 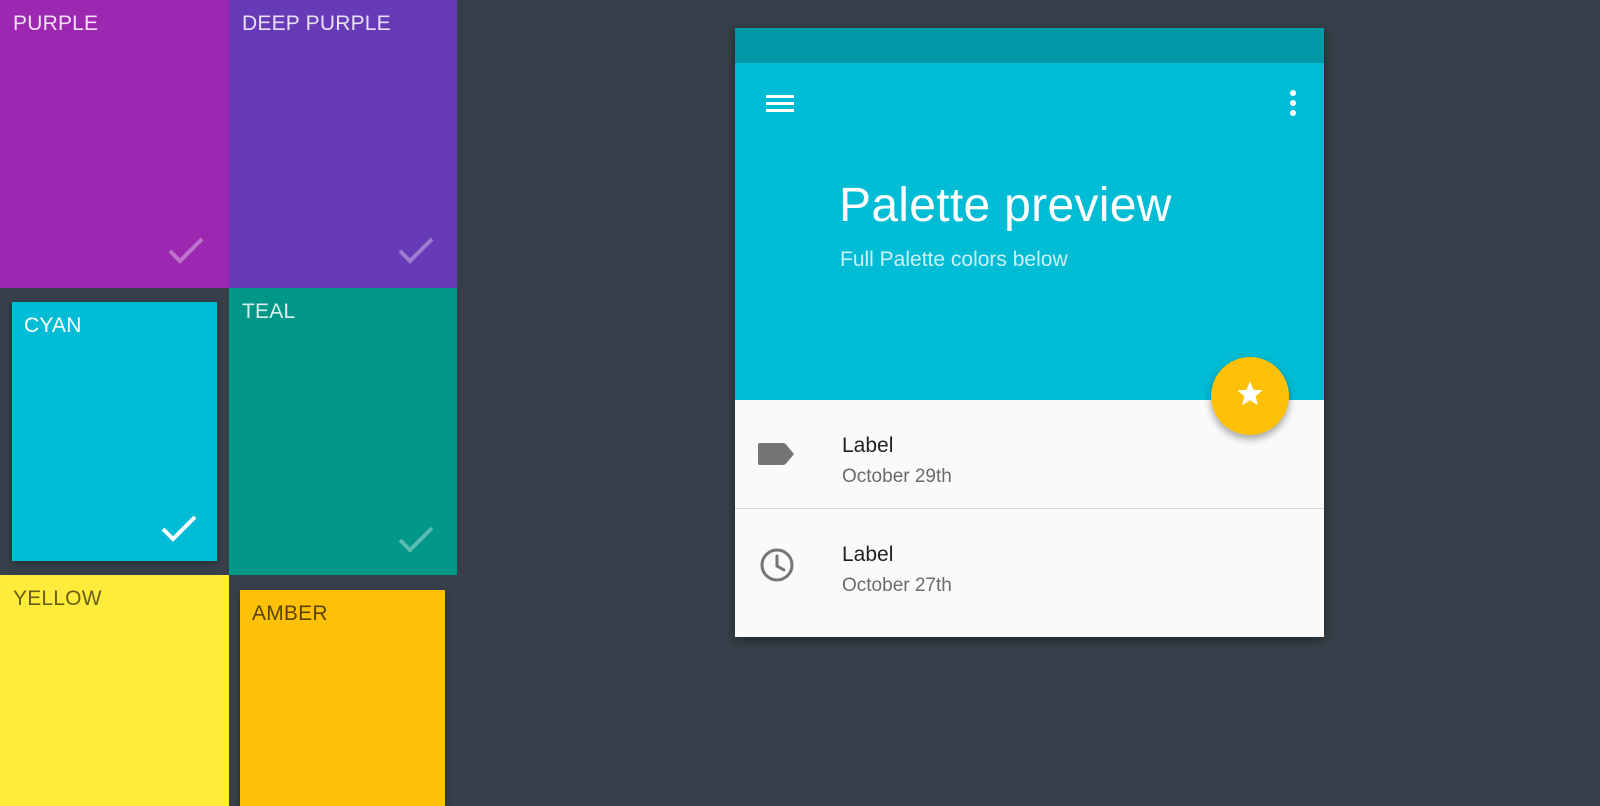 I want to click on menu-icon, so click(x=781, y=104).